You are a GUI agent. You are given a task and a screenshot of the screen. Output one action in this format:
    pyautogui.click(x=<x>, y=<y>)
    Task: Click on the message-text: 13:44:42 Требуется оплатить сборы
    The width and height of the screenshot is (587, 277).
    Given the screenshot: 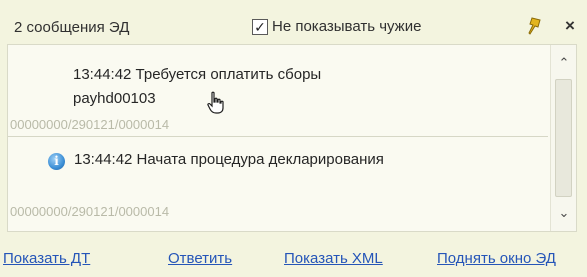 What is the action you would take?
    pyautogui.click(x=197, y=74)
    